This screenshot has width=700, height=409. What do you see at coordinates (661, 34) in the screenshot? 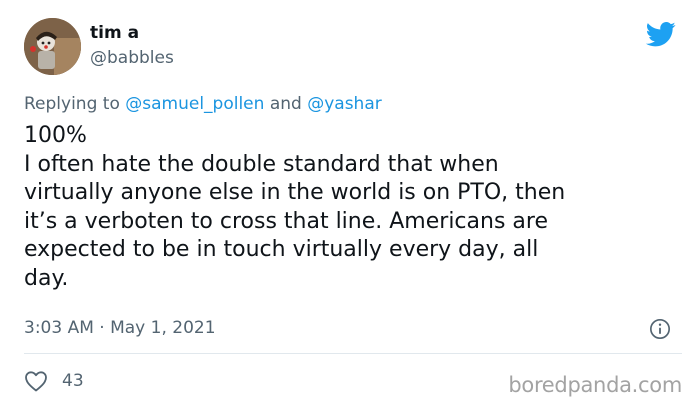
I see `twitter-bird-icon` at bounding box center [661, 34].